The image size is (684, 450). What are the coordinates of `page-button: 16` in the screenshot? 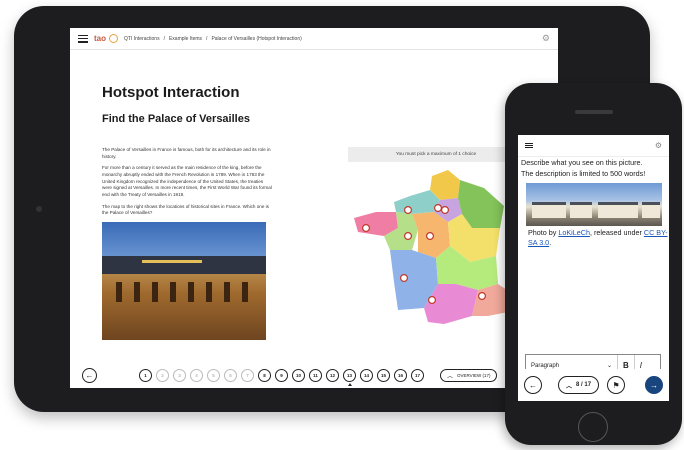 It's located at (400, 375).